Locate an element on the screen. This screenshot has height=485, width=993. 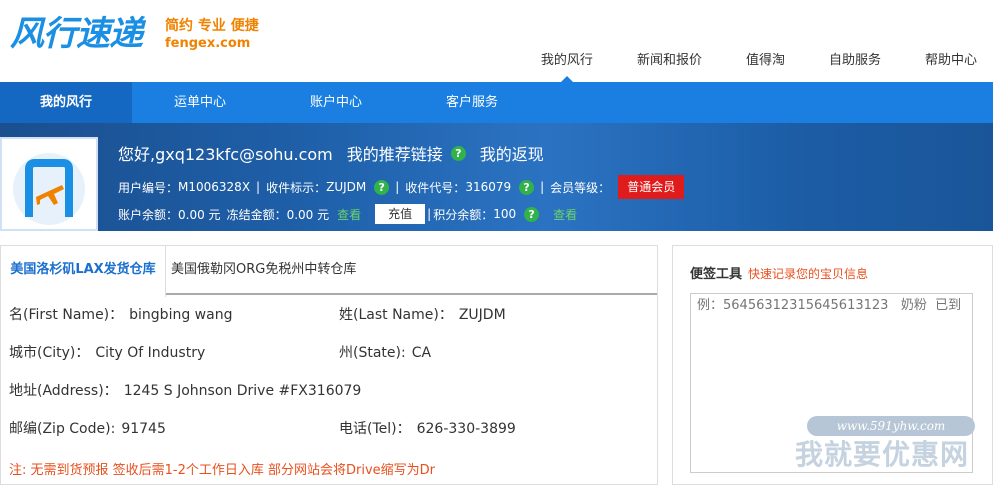
state-row: 州(State): CA is located at coordinates (385, 353).